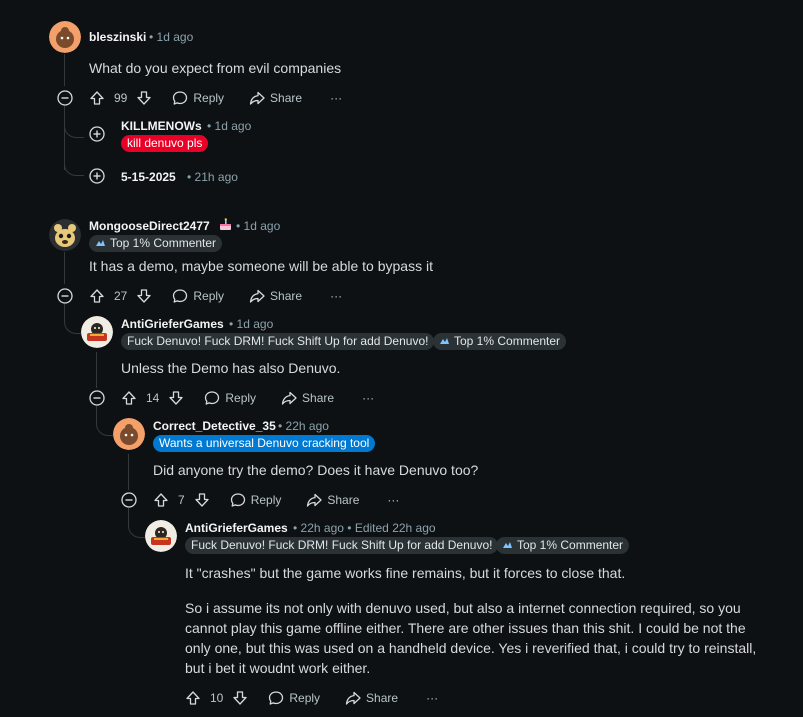  Describe the element at coordinates (165, 143) in the screenshot. I see `user-flair: kill denuvo pls` at that location.